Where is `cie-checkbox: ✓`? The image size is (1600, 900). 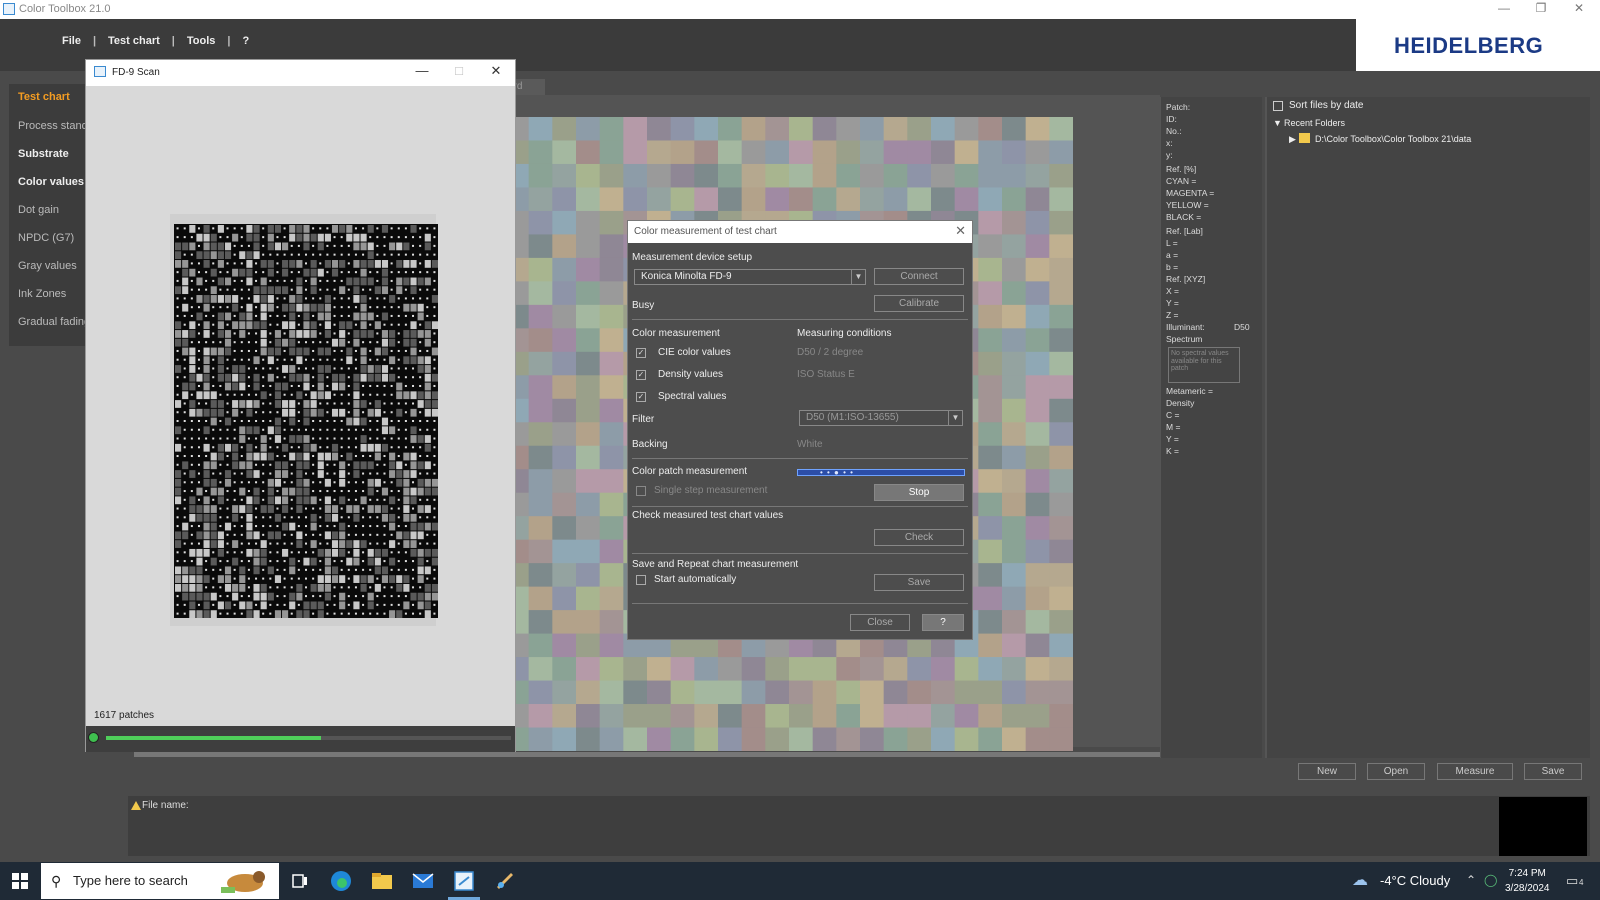 cie-checkbox: ✓ is located at coordinates (641, 353).